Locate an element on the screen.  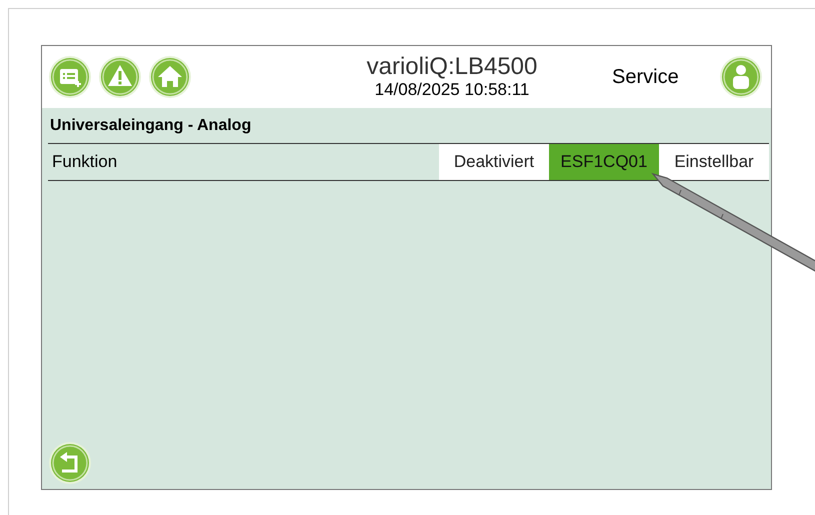
home-icon is located at coordinates (170, 77).